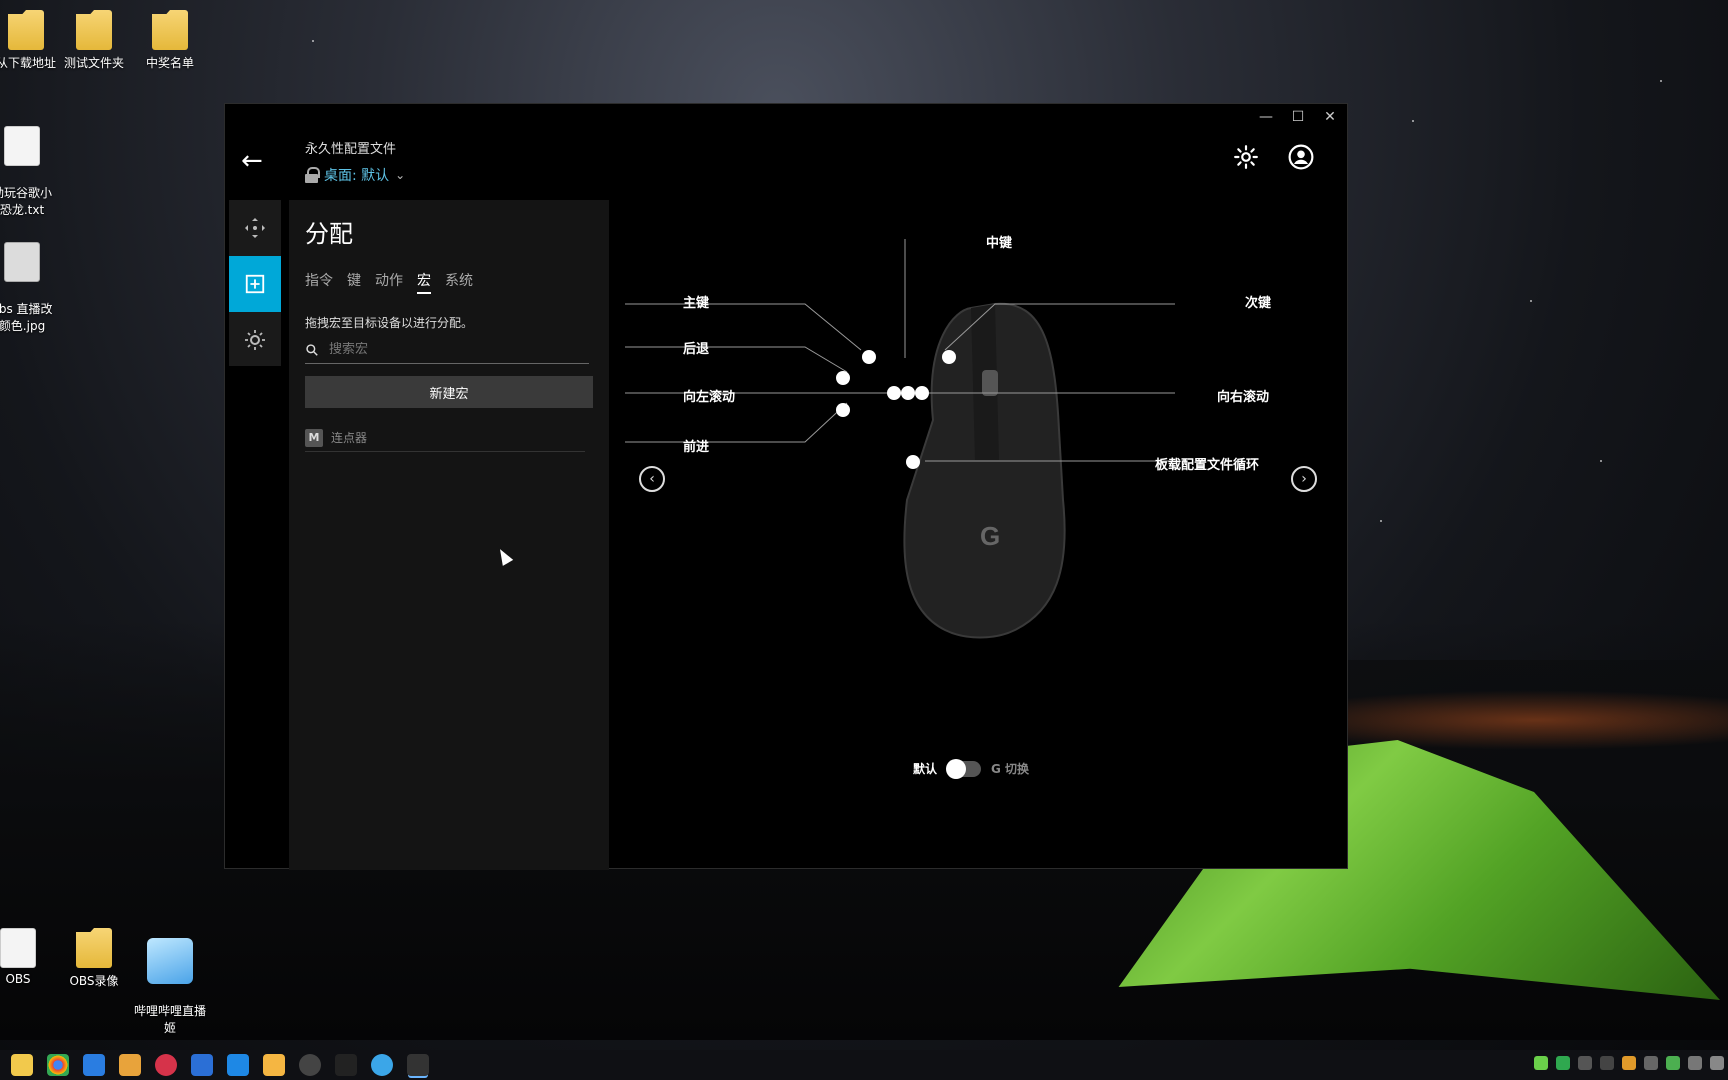 The width and height of the screenshot is (1728, 1080). What do you see at coordinates (94, 40) in the screenshot?
I see `desktop-icon-folder: 测试文件夹` at bounding box center [94, 40].